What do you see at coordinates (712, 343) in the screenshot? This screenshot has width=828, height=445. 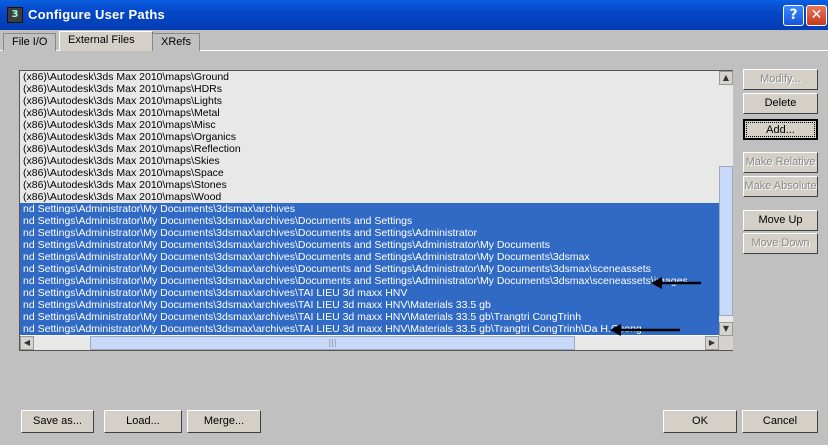 I see `scroll-right-icon: ▶` at bounding box center [712, 343].